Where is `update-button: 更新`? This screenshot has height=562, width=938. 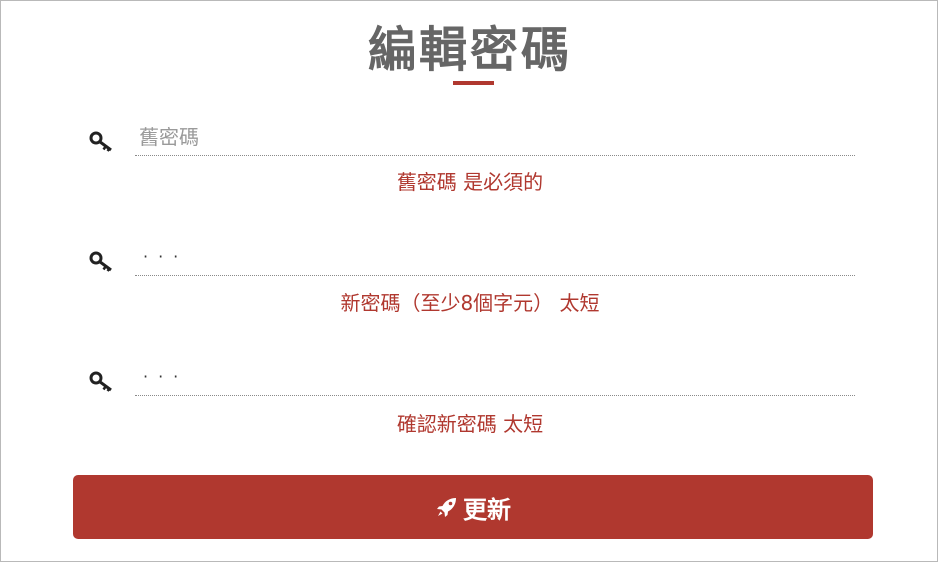 update-button: 更新 is located at coordinates (473, 507).